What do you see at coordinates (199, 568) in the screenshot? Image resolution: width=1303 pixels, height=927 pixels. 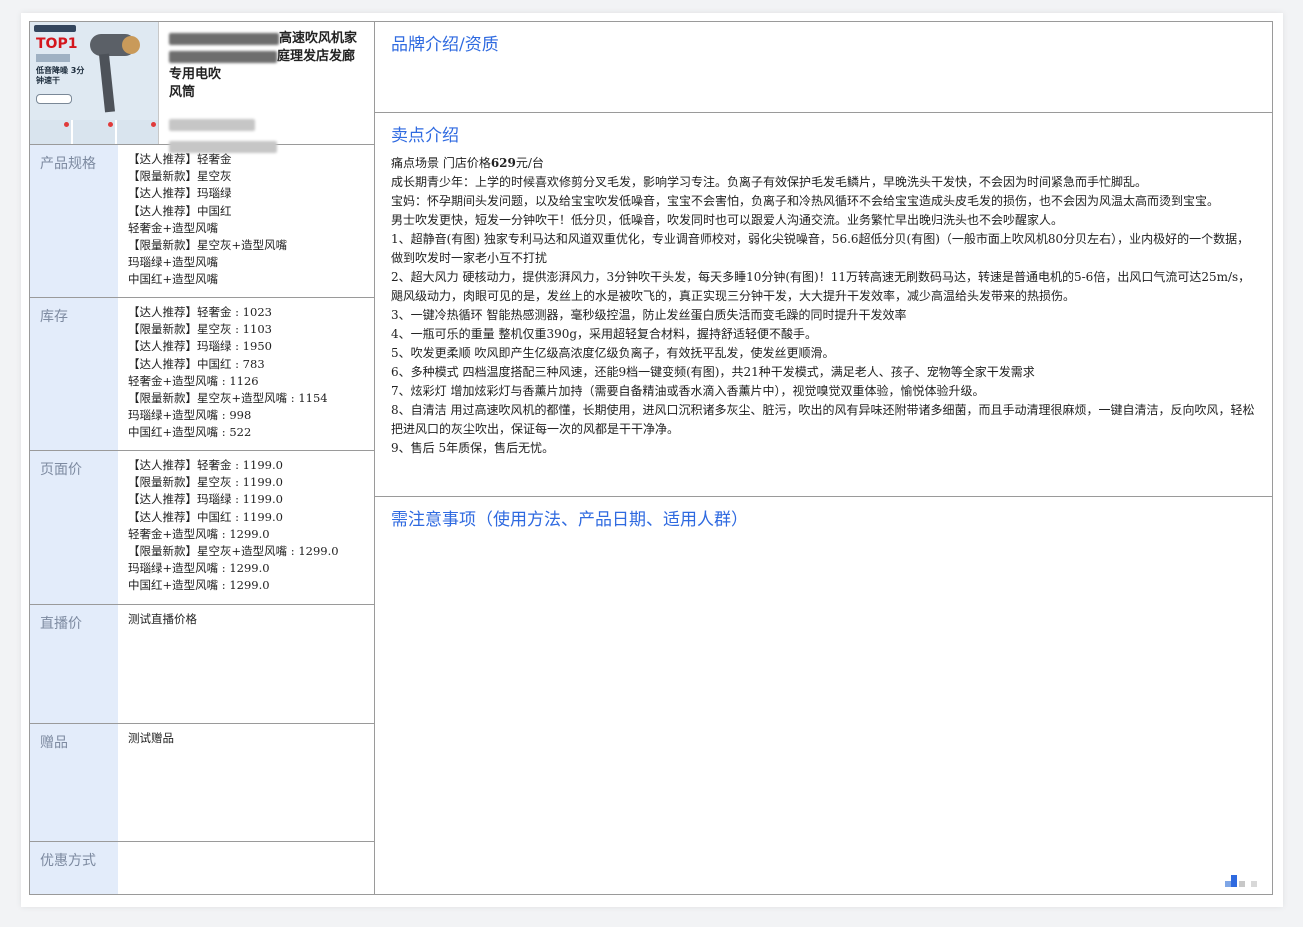 I see `list-item: 玛瑙绿+造型风嘴 : 1299.0` at bounding box center [199, 568].